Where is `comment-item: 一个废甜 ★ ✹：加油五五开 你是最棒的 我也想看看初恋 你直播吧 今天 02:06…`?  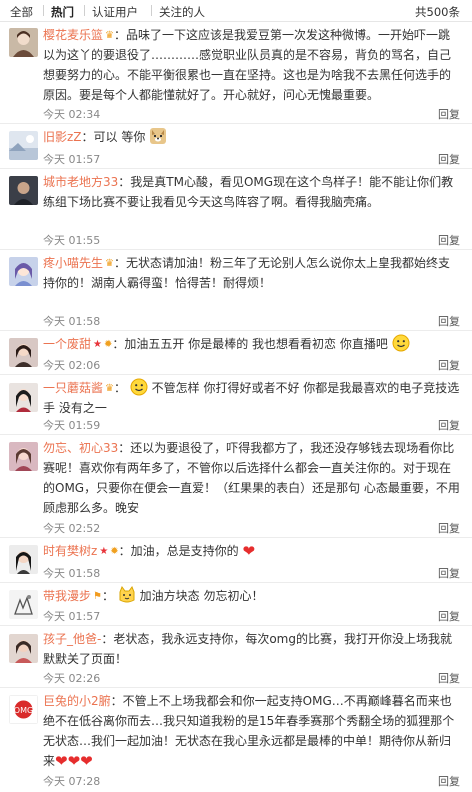 comment-item: 一个废甜 ★ ✹：加油五五开 你是最棒的 我也想看看初恋 你直播吧 今天 02:06… is located at coordinates (236, 353).